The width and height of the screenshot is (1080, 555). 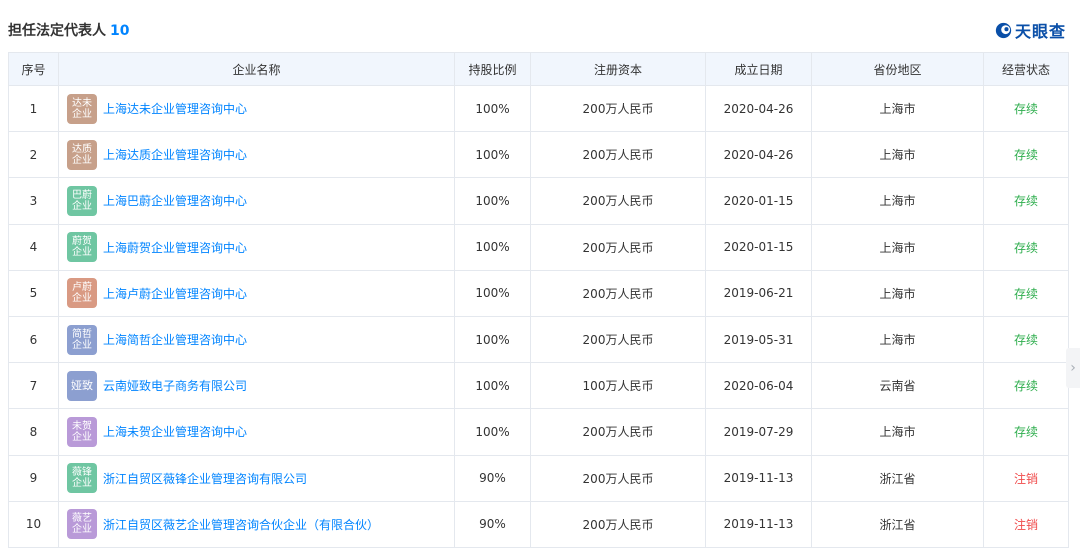 I want to click on col-header-region: 省份地区, so click(x=897, y=69).